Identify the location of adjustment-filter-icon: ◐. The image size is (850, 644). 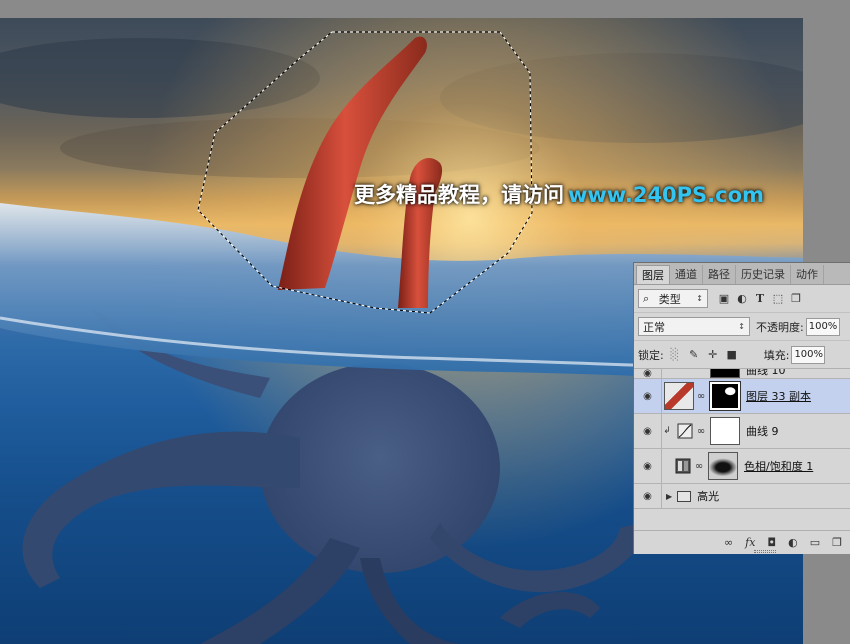
(742, 298).